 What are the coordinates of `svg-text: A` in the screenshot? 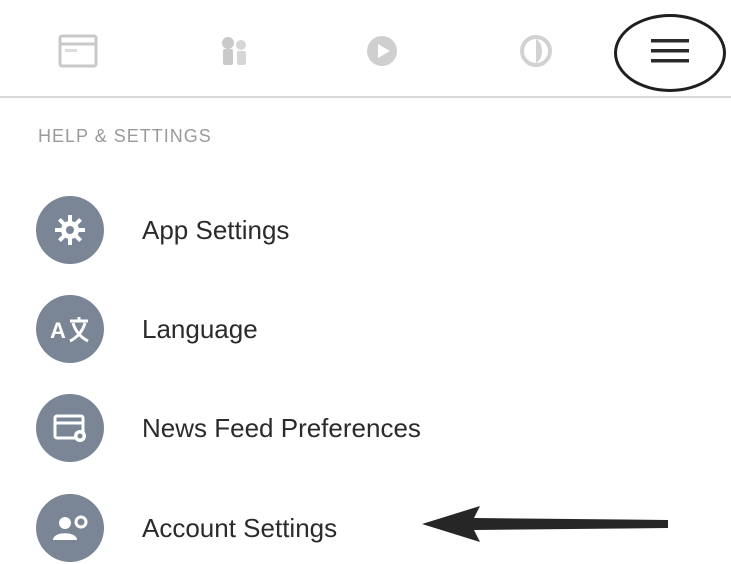 It's located at (58, 330).